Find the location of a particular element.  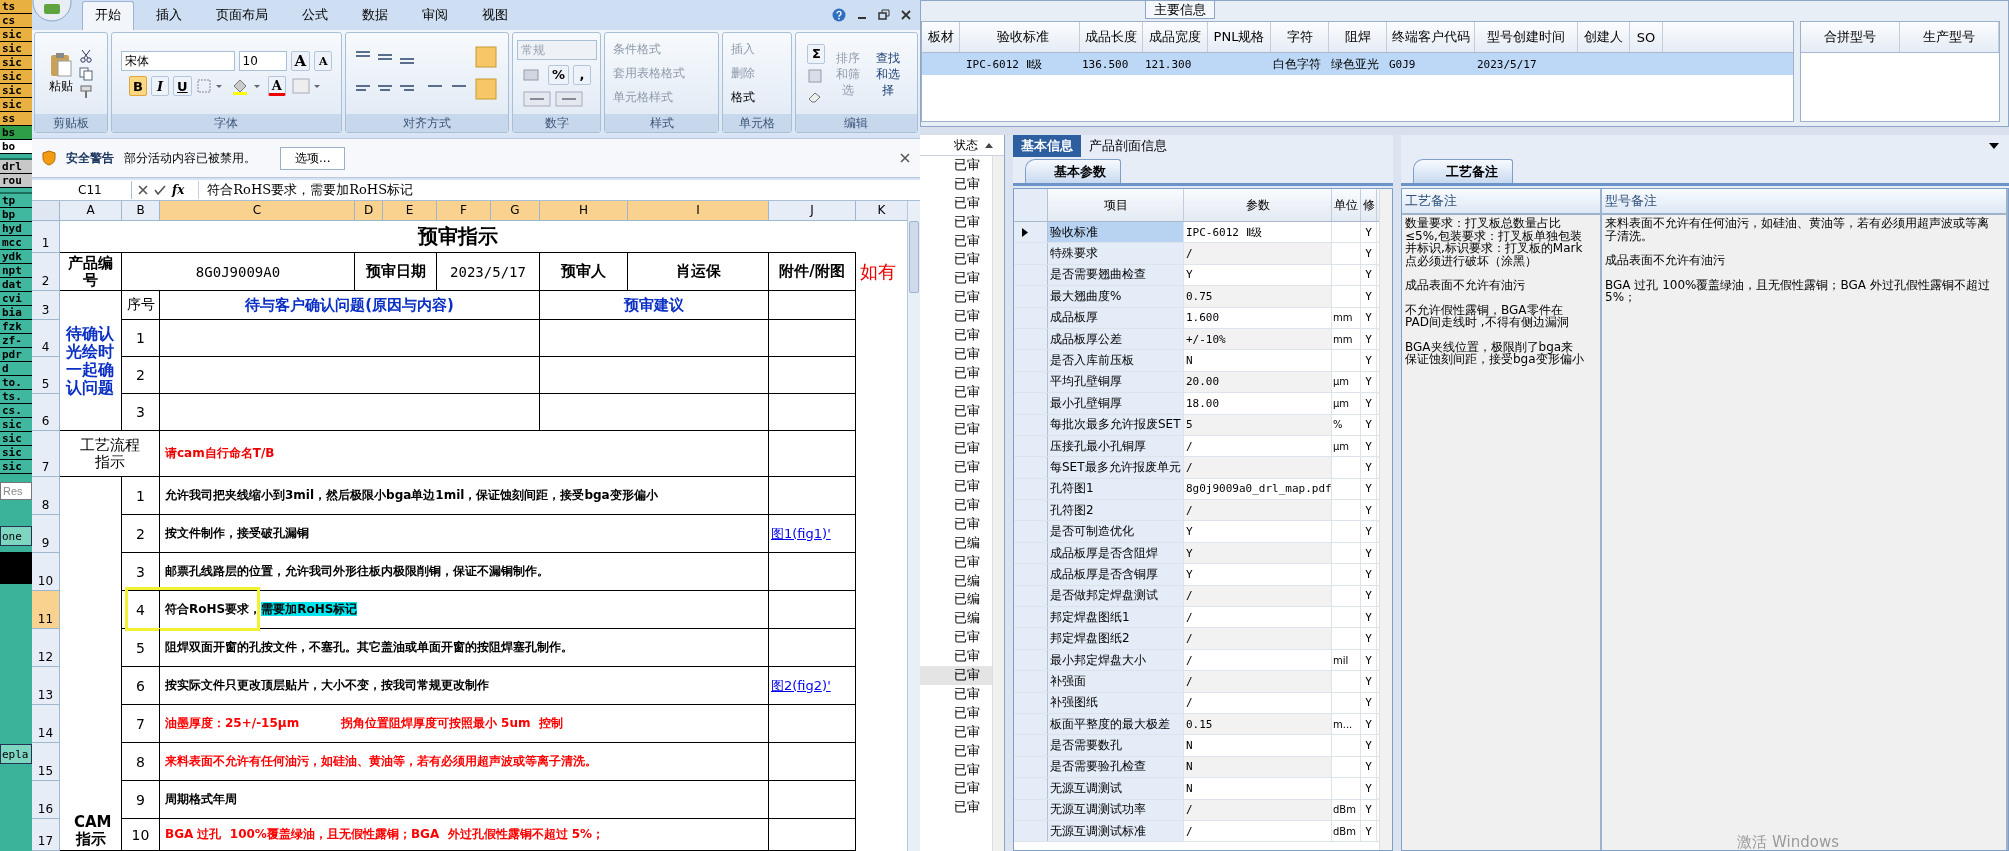

comma-button: , is located at coordinates (582, 74).